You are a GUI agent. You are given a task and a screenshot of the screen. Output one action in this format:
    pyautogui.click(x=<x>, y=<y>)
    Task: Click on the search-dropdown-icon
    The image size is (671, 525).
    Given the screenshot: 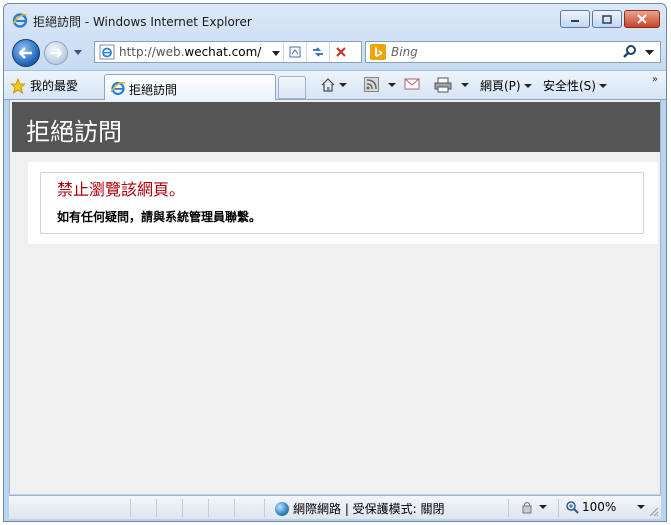 What is the action you would take?
    pyautogui.click(x=649, y=52)
    